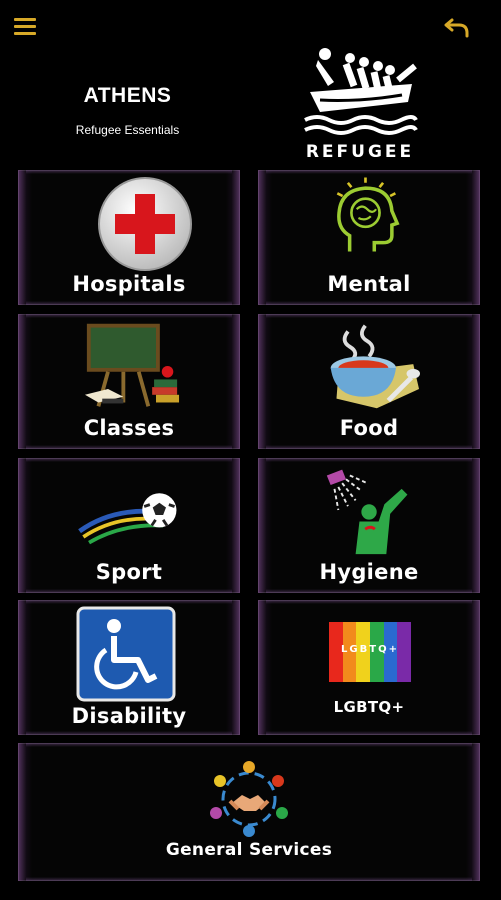 The width and height of the screenshot is (501, 900). I want to click on tile-label: Sport, so click(129, 572).